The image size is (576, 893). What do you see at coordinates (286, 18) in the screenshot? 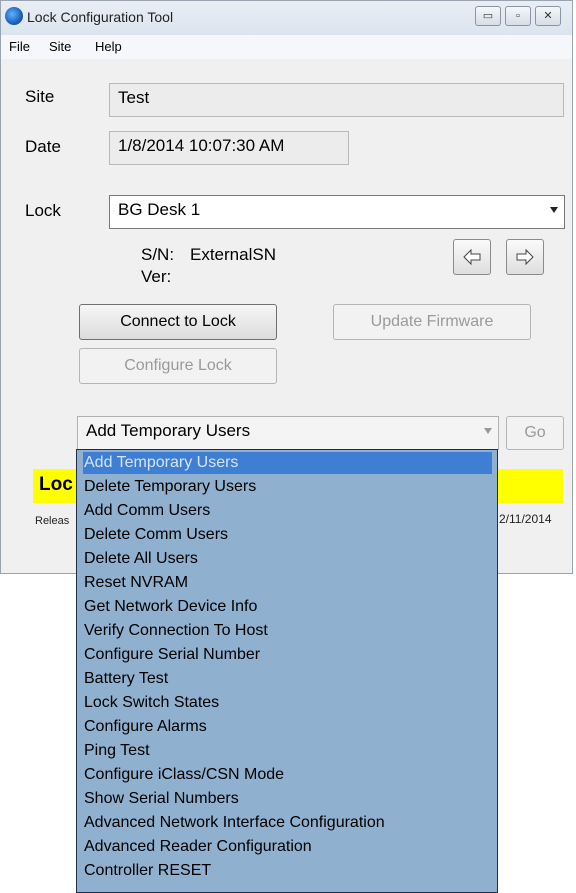
I see `title-bar: Lock Configuration Tool ▭ ▫ ✕` at bounding box center [286, 18].